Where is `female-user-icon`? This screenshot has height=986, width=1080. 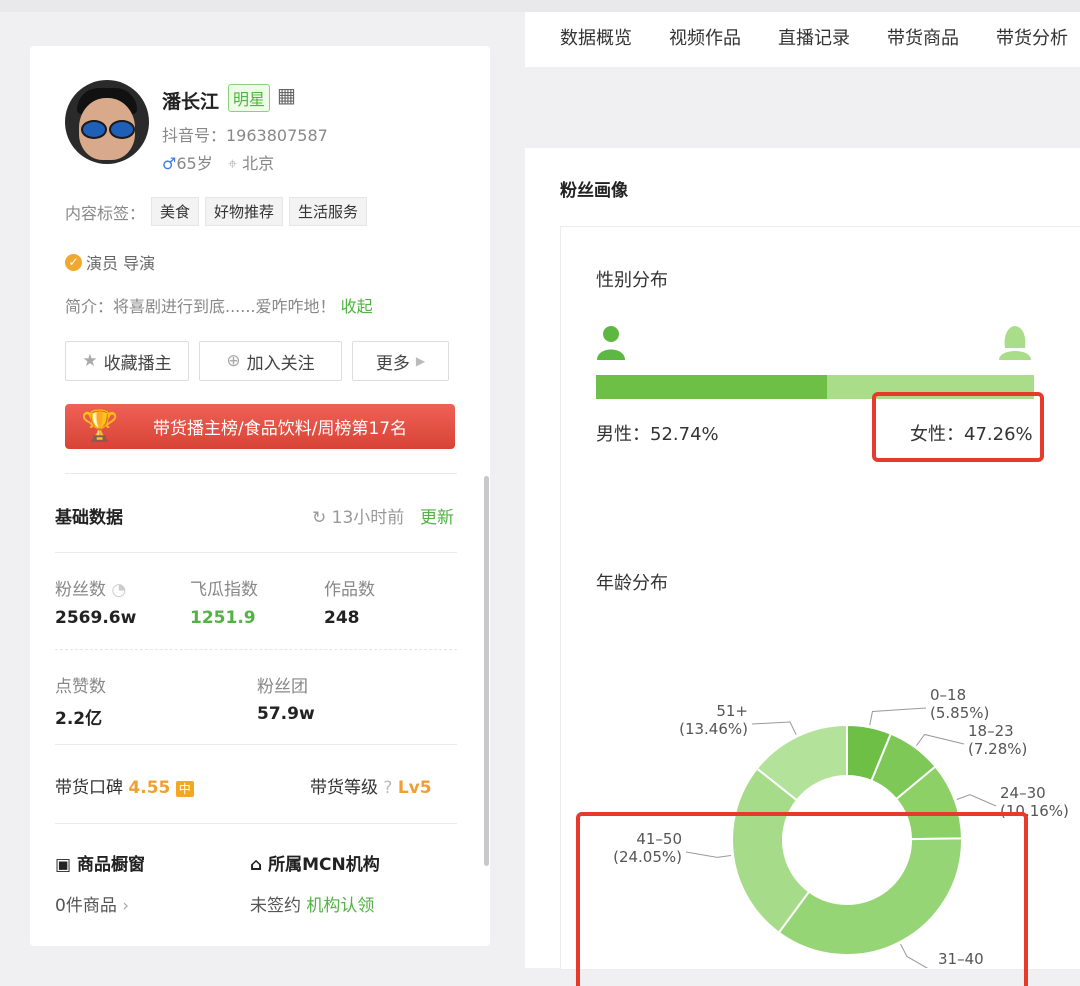
female-user-icon is located at coordinates (1015, 343).